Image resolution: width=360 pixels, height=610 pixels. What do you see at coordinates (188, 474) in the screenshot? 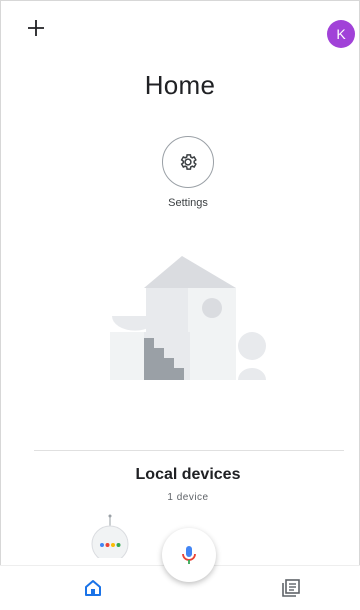
I see `local-devices-title: Local devices` at bounding box center [188, 474].